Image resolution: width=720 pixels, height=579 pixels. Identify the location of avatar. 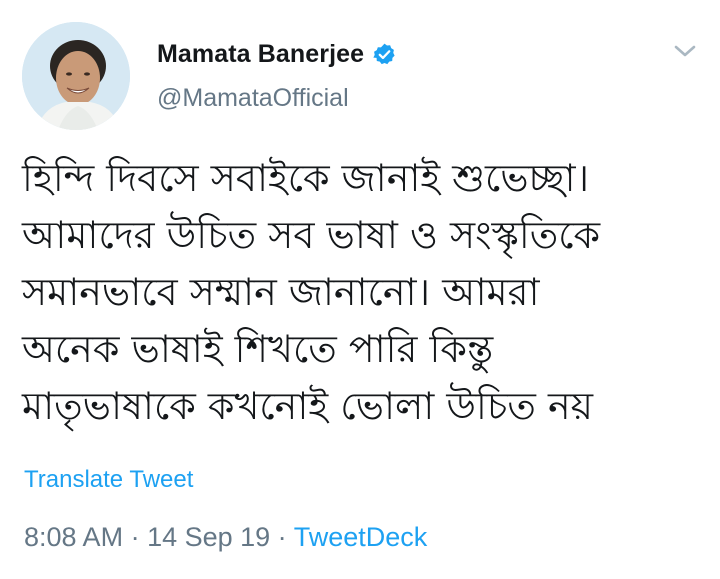
(76, 76).